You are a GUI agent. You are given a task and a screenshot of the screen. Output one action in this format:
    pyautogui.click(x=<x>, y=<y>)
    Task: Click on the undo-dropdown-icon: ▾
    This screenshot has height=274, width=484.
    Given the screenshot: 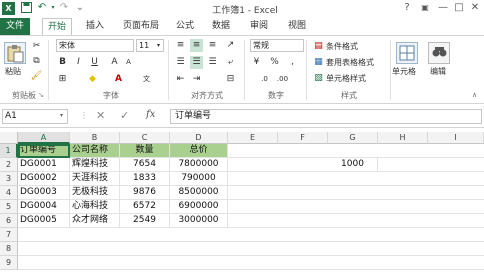 What is the action you would take?
    pyautogui.click(x=53, y=8)
    